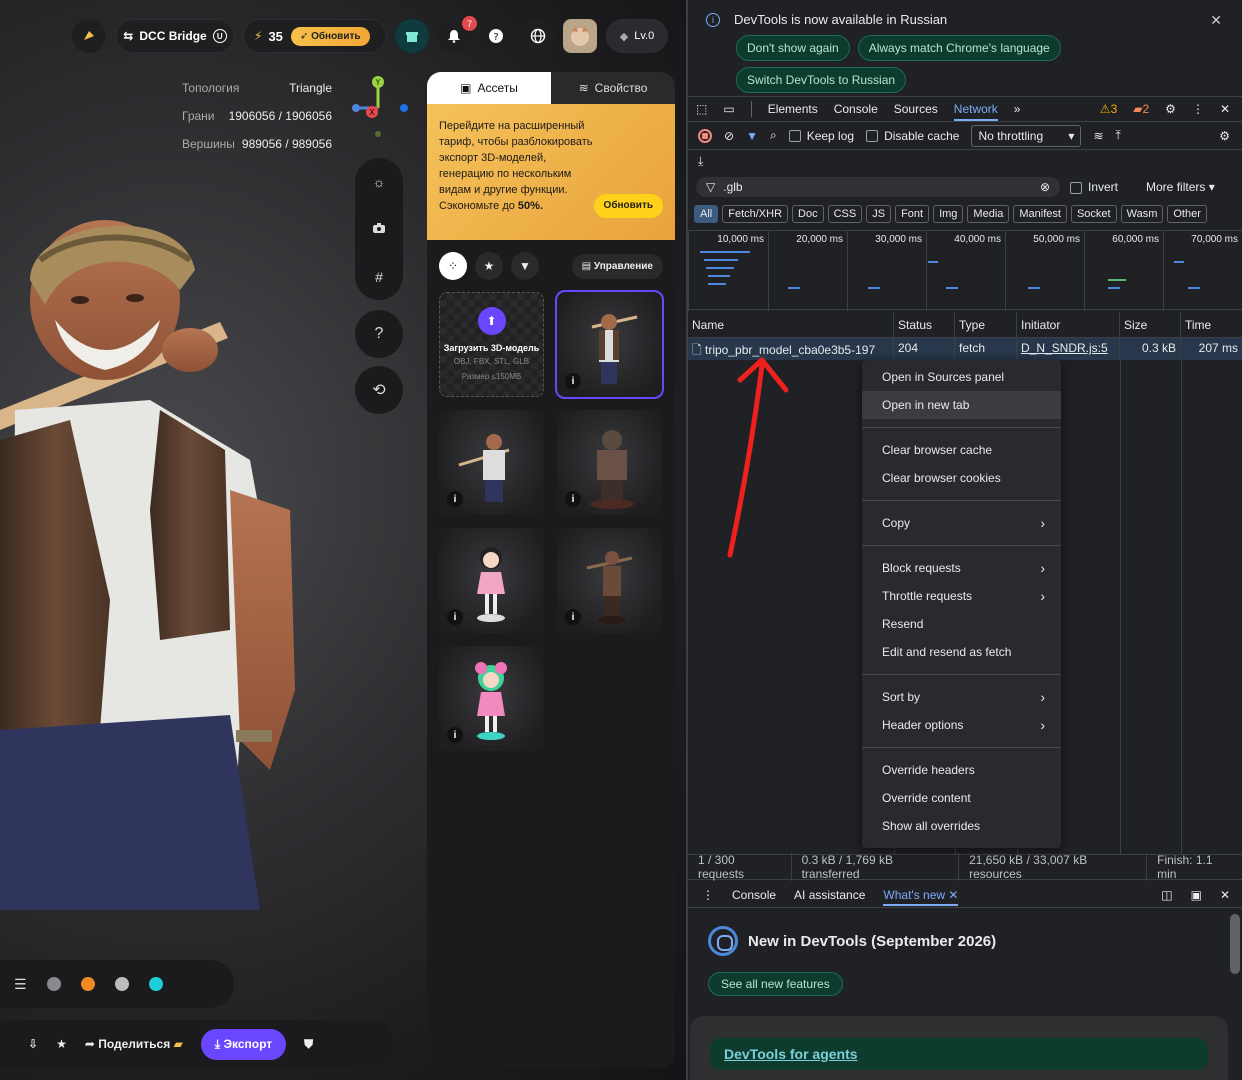  I want to click on see-all-features-button: See all new features, so click(775, 984).